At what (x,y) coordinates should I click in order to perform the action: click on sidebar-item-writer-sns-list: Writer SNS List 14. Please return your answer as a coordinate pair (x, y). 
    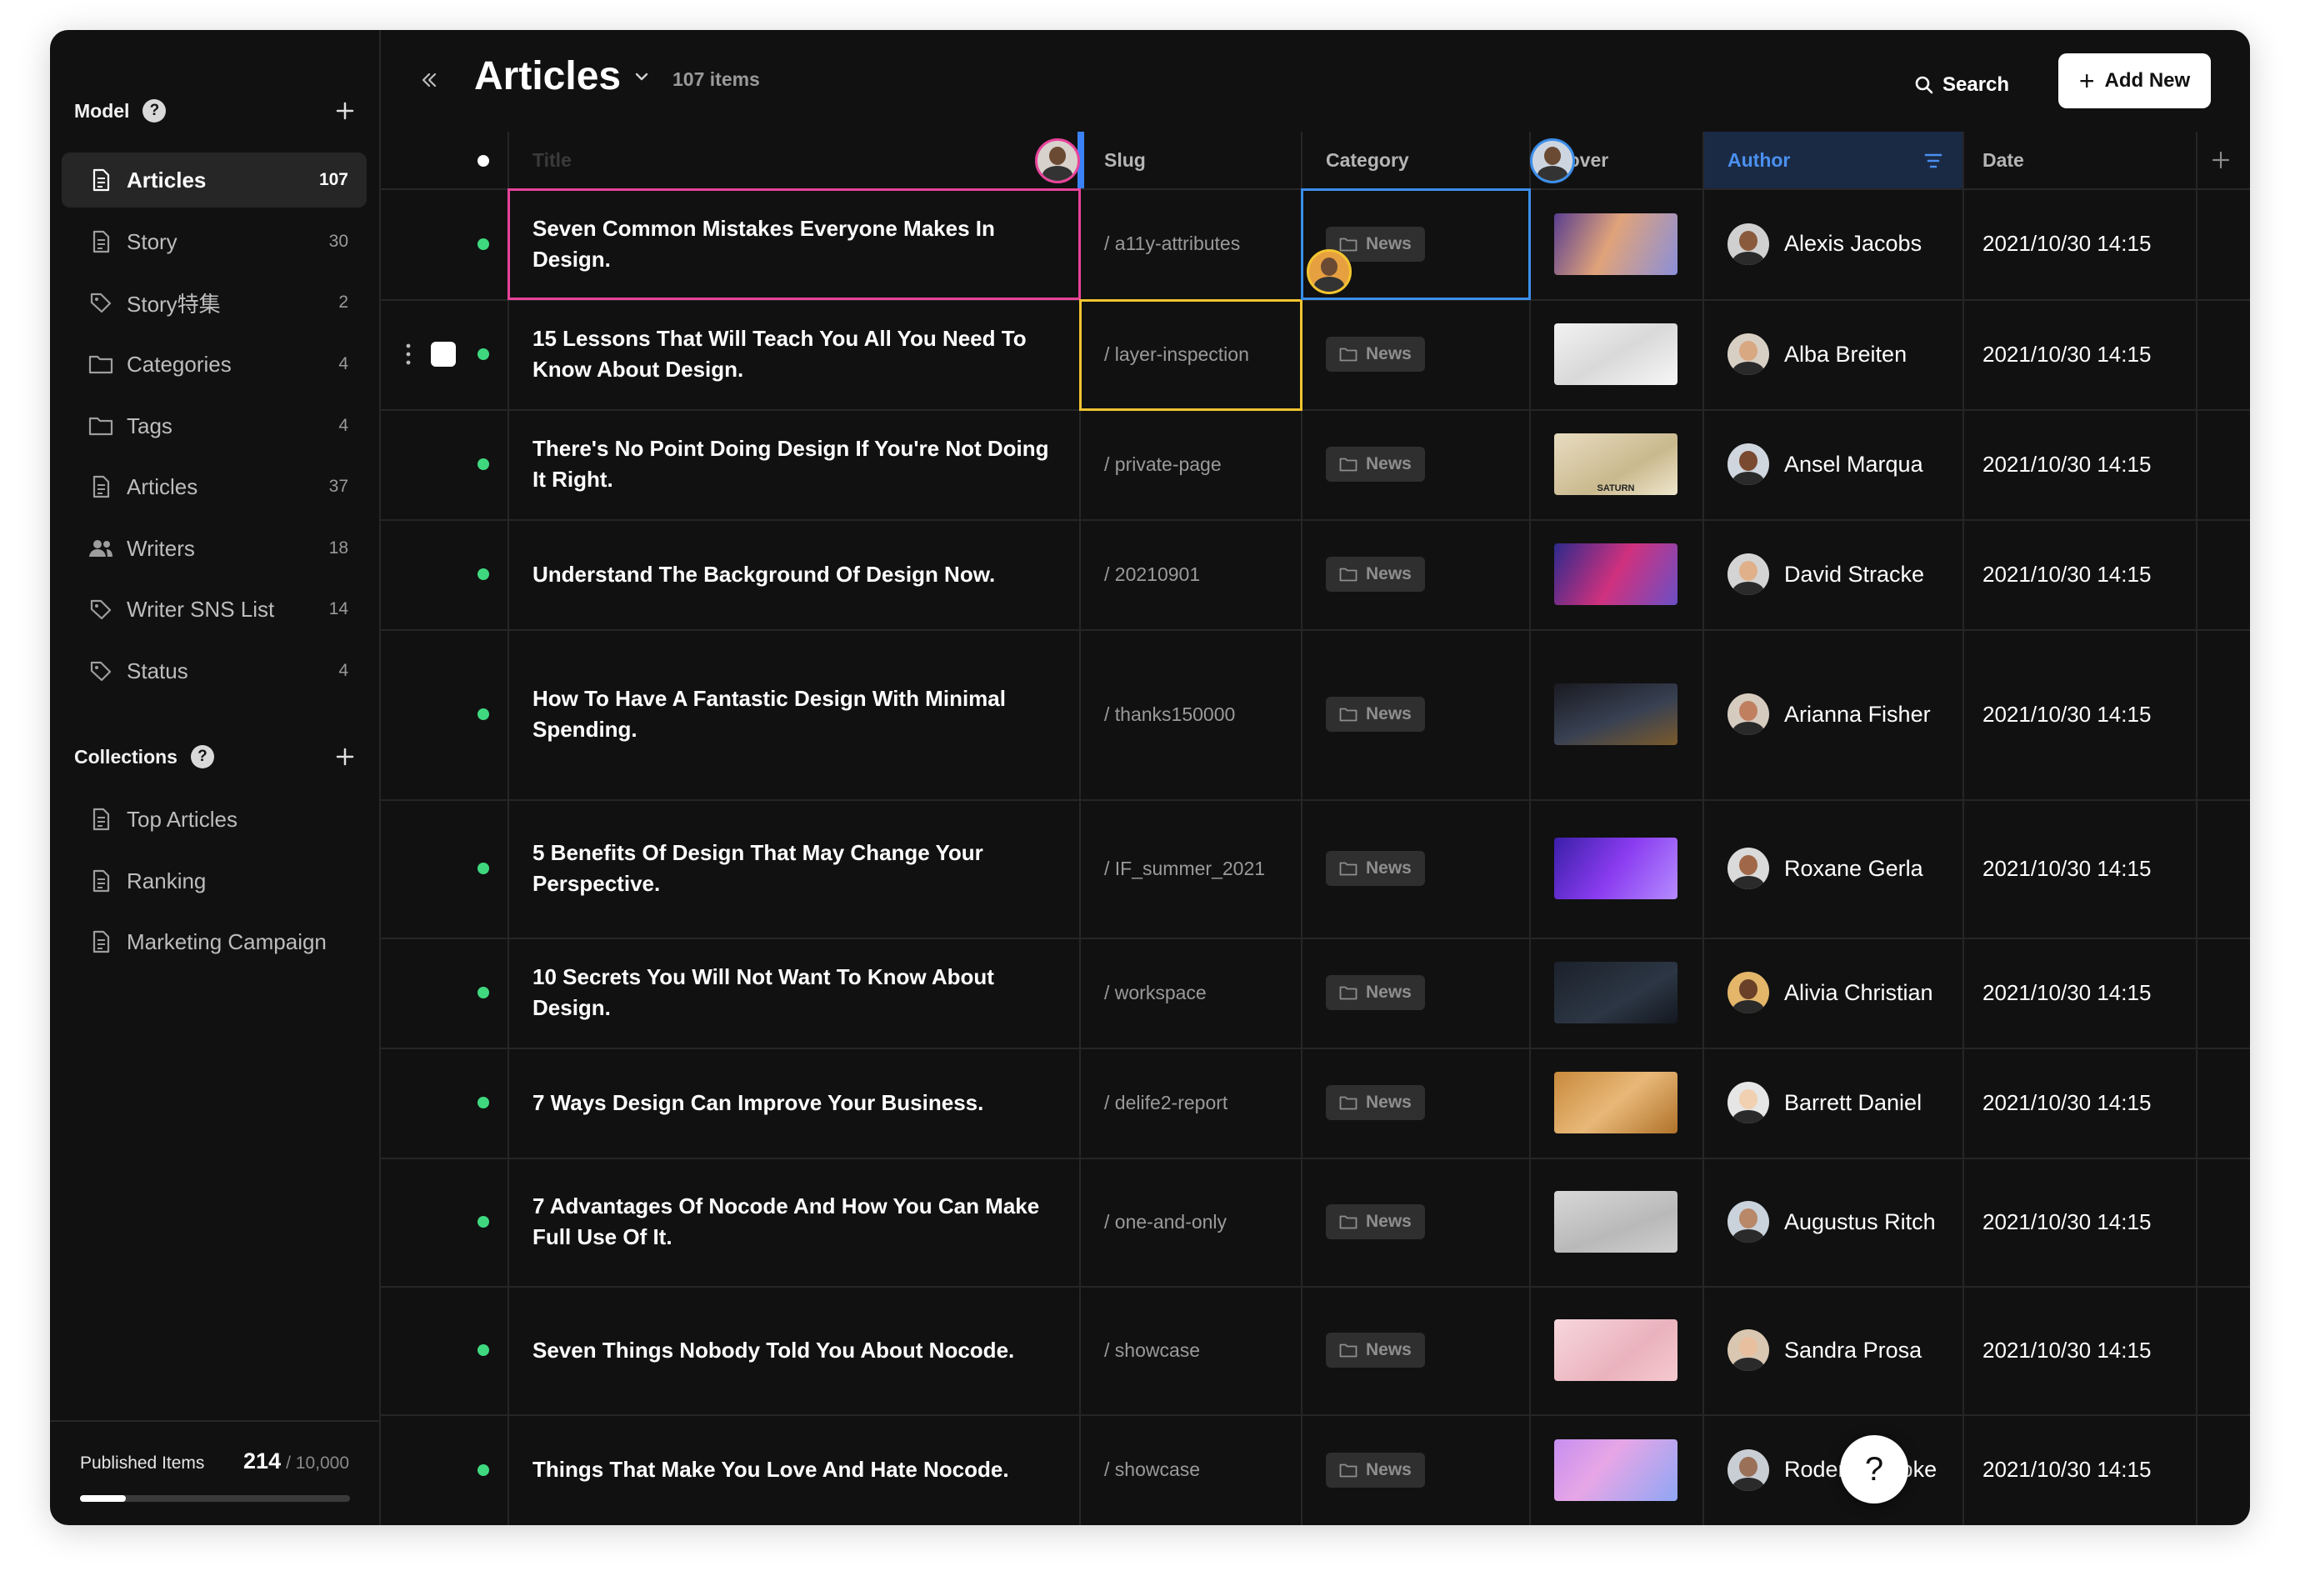
    Looking at the image, I should click on (214, 609).